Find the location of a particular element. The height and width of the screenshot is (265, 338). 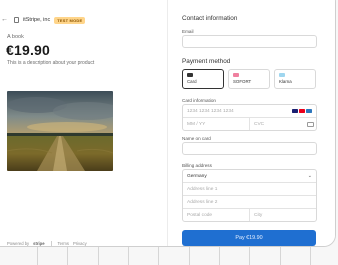

product-description: This is a description about your product is located at coordinates (51, 63).